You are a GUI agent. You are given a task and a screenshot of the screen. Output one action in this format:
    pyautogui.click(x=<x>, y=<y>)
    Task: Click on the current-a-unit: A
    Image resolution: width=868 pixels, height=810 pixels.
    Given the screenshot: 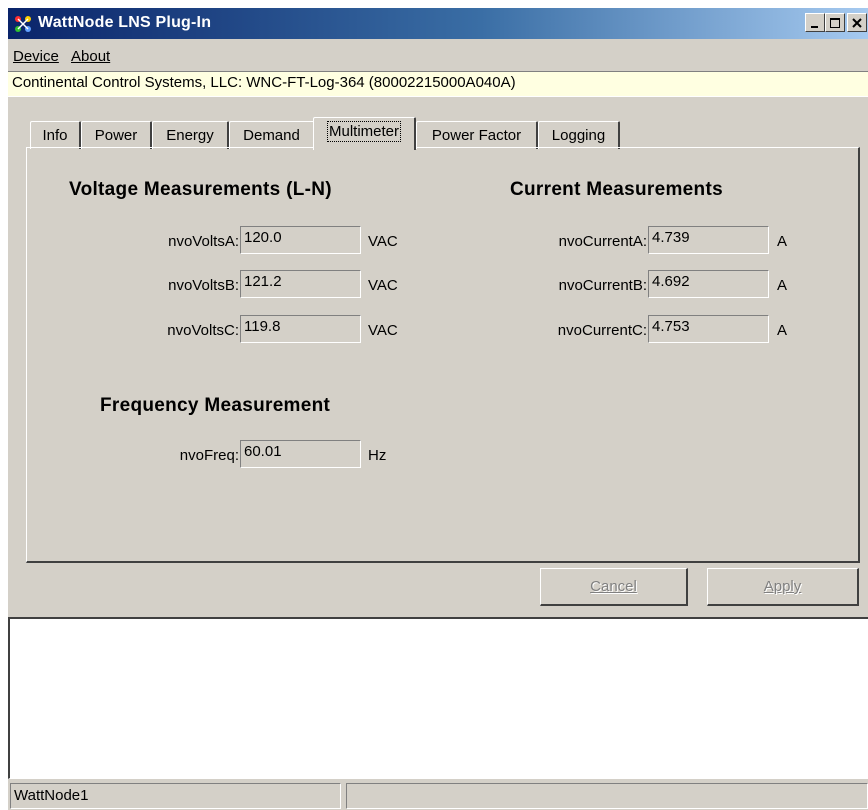 What is the action you would take?
    pyautogui.click(x=782, y=241)
    